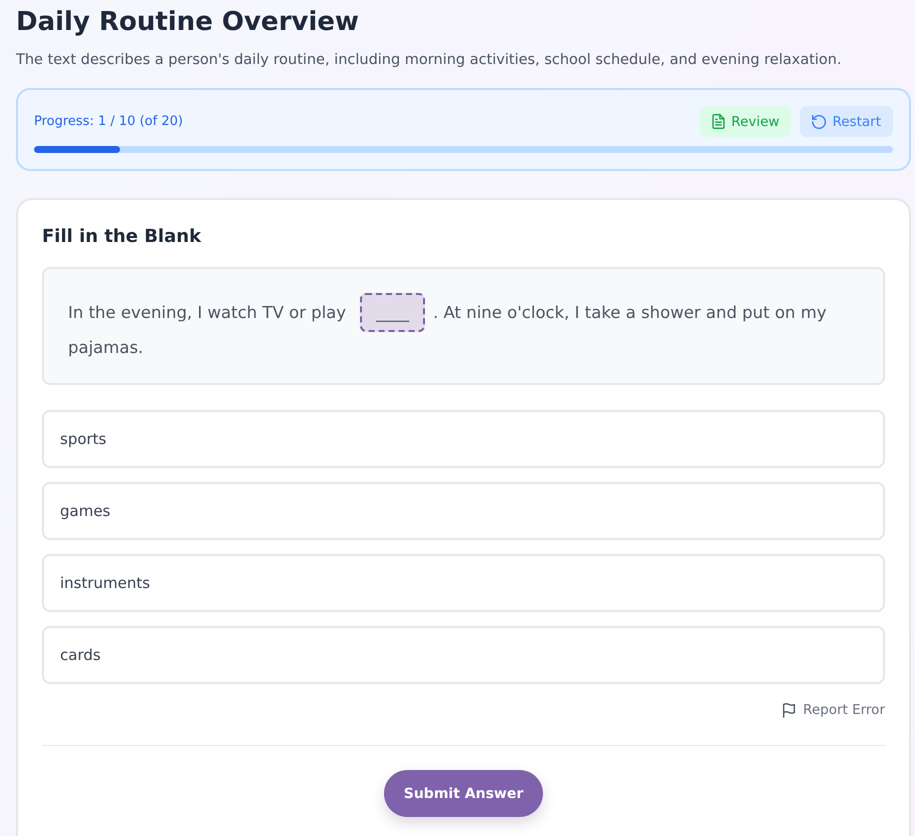 This screenshot has width=915, height=836. I want to click on answer-option: sports, so click(463, 439).